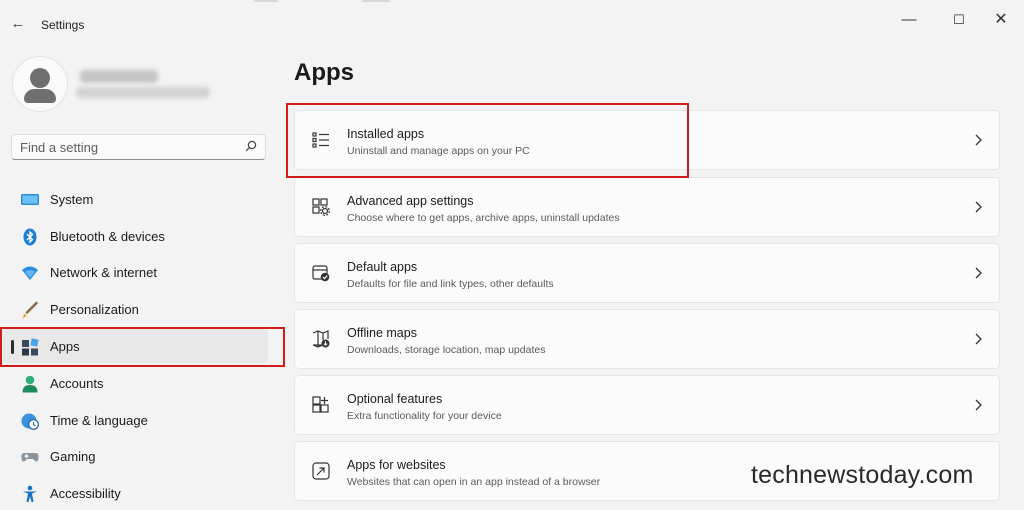  What do you see at coordinates (382, 267) in the screenshot?
I see `card-title: Default apps` at bounding box center [382, 267].